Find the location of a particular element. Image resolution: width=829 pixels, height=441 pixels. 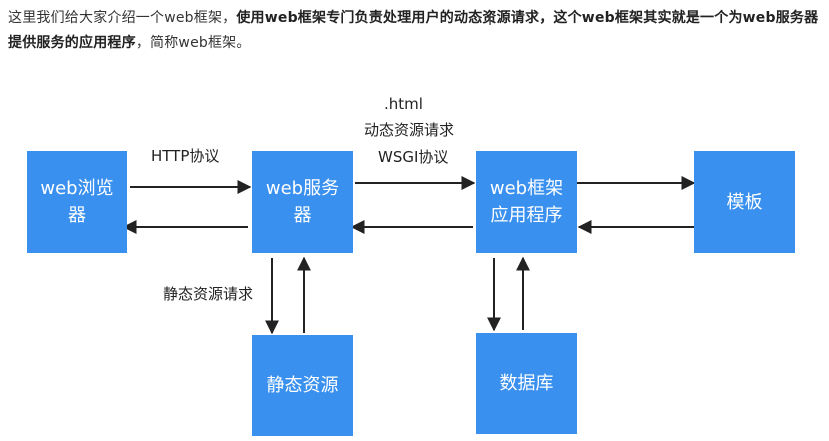

node-web-server: web服务器 is located at coordinates (302, 202).